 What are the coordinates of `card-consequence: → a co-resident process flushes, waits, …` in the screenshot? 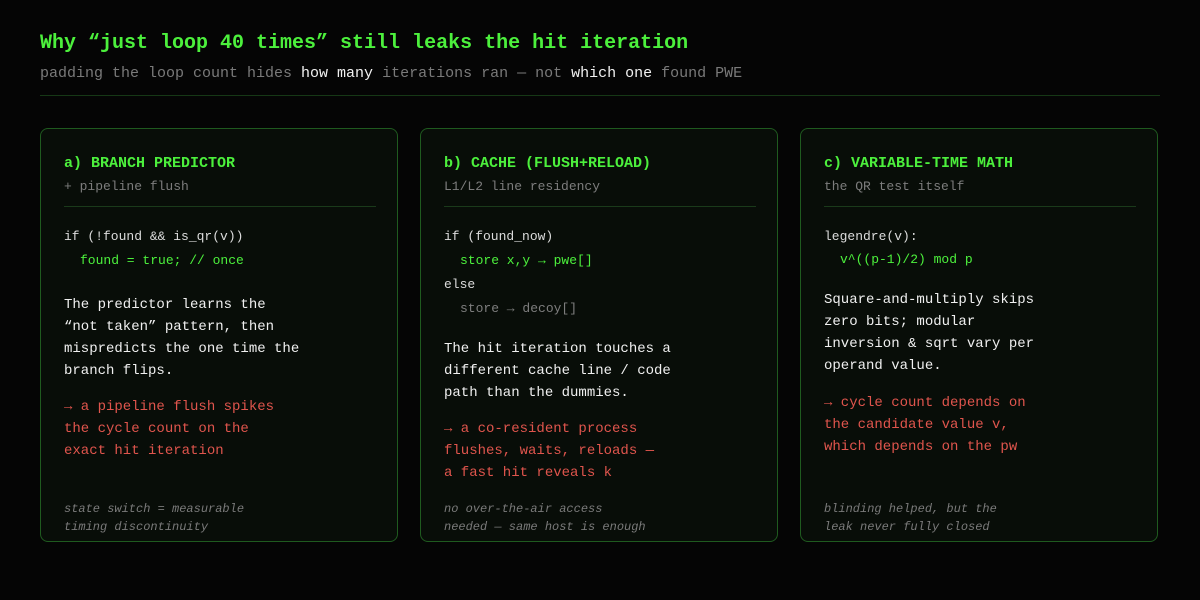 It's located at (549, 451).